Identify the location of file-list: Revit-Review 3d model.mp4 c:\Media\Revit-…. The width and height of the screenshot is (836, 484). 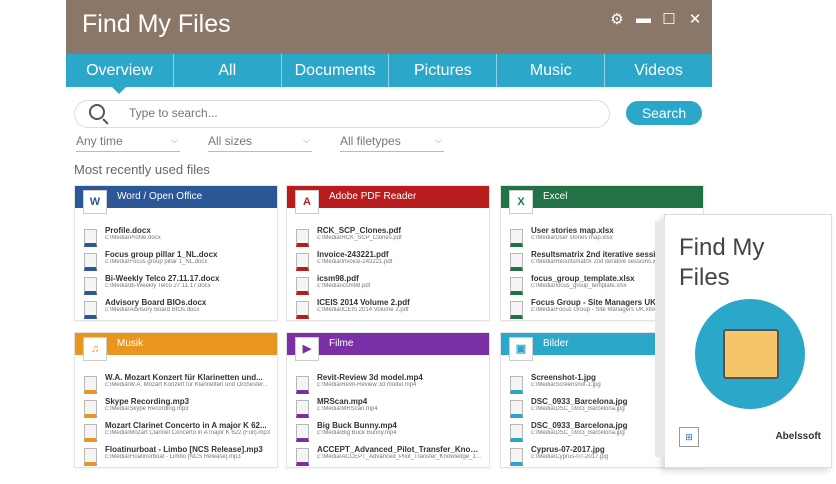
(388, 421).